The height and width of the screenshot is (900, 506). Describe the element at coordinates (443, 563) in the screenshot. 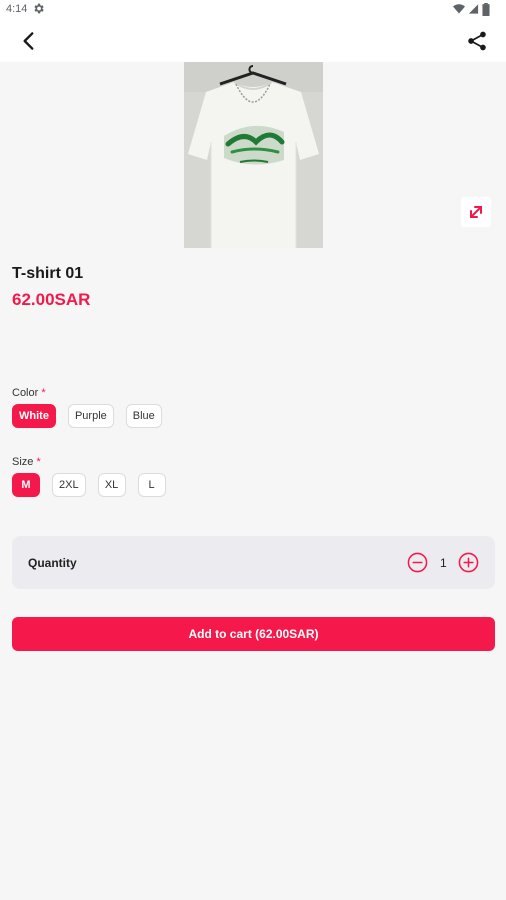

I see `quantity-value: 1` at that location.